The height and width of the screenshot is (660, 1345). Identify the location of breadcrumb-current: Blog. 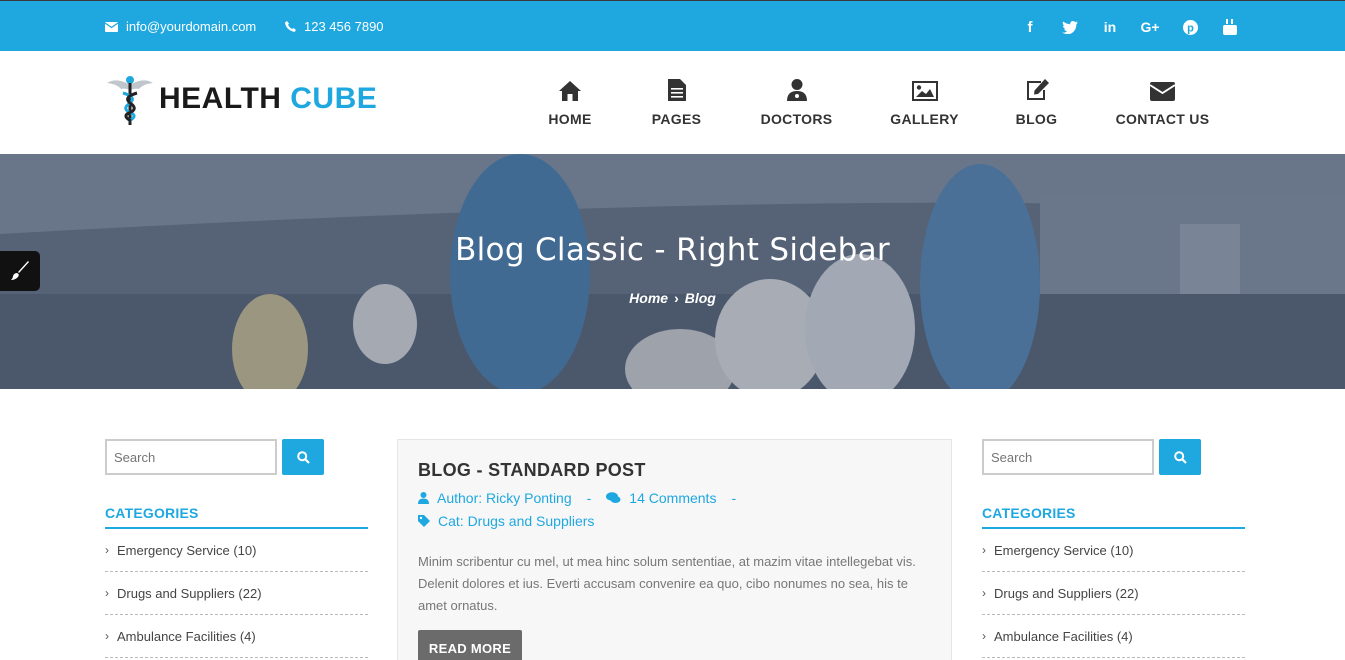
(700, 298).